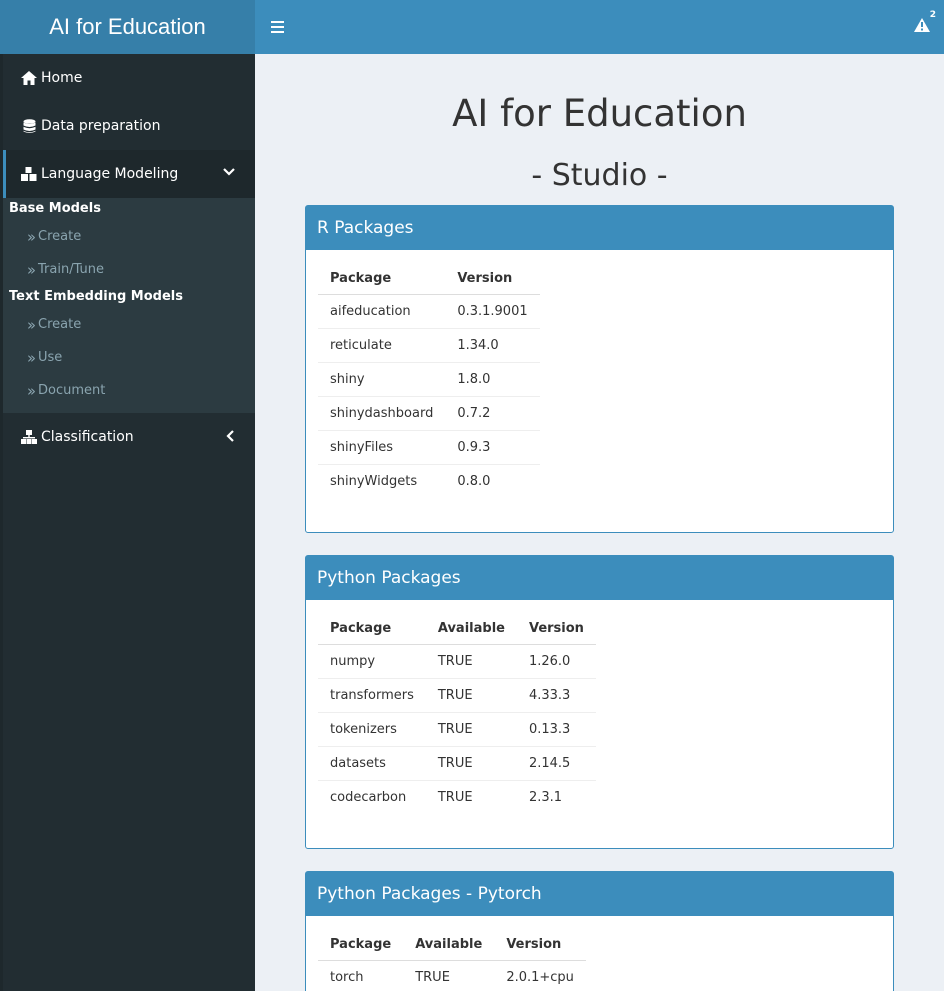  Describe the element at coordinates (29, 126) in the screenshot. I see `database-icon` at that location.